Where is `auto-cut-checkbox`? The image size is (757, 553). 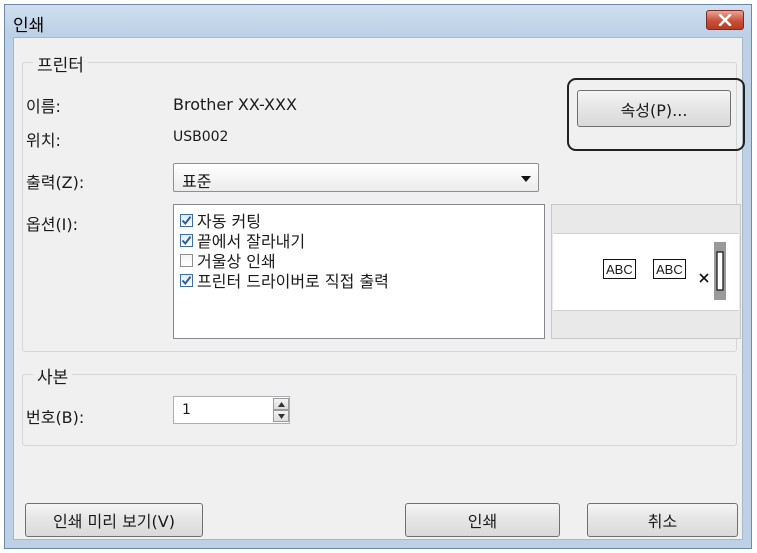 auto-cut-checkbox is located at coordinates (186, 220).